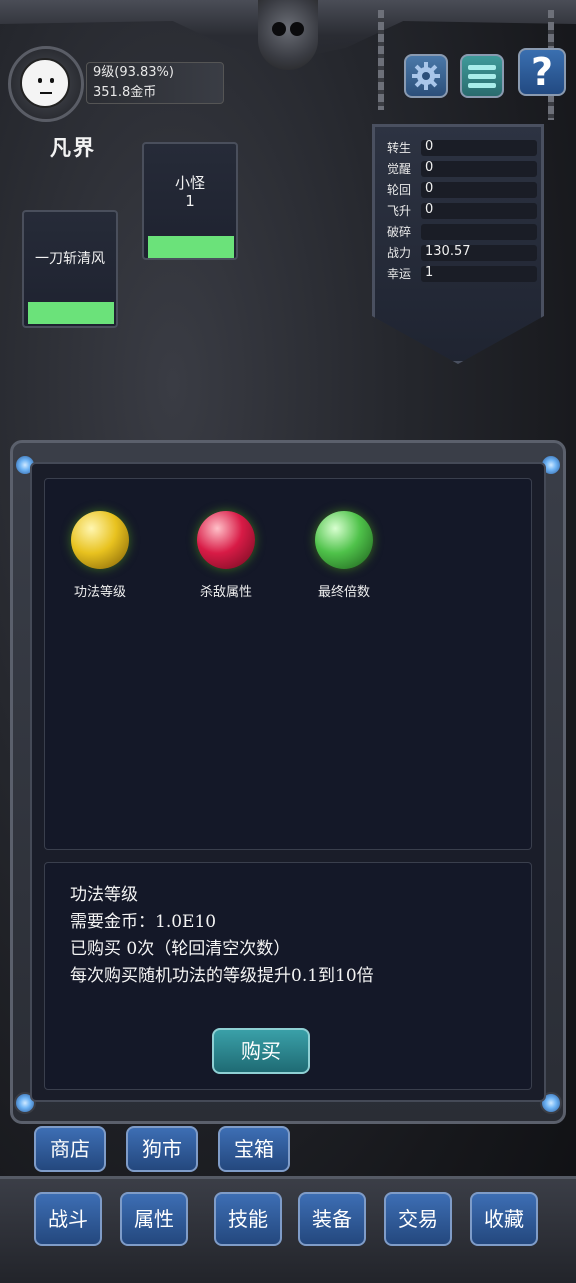 This screenshot has height=1283, width=576. Describe the element at coordinates (462, 232) in the screenshot. I see `stat-row: 破碎` at that location.